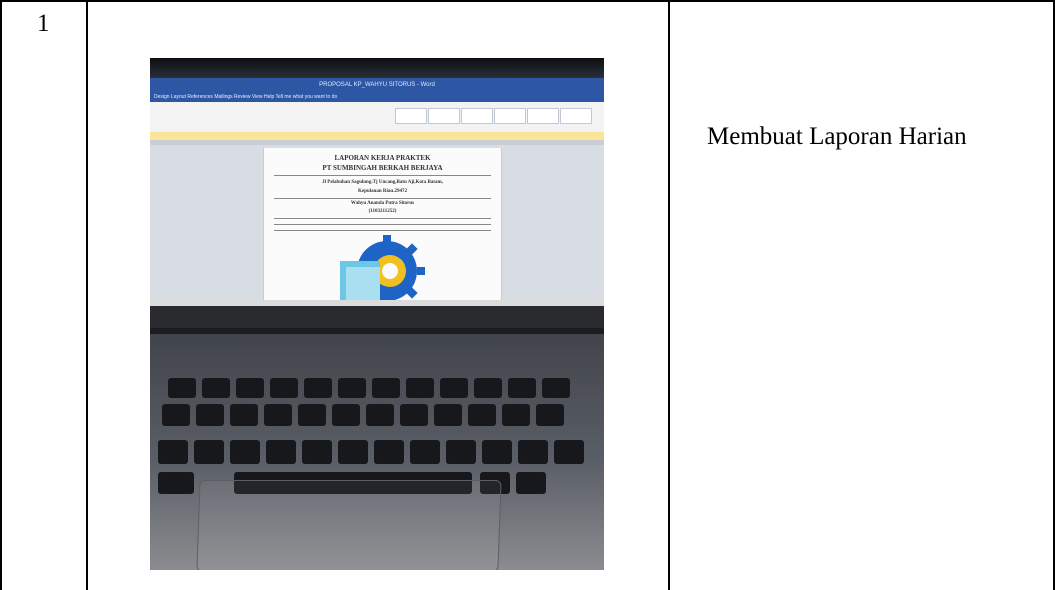 The width and height of the screenshot is (1055, 590). Describe the element at coordinates (377, 317) in the screenshot. I see `laptop-bezel` at that location.